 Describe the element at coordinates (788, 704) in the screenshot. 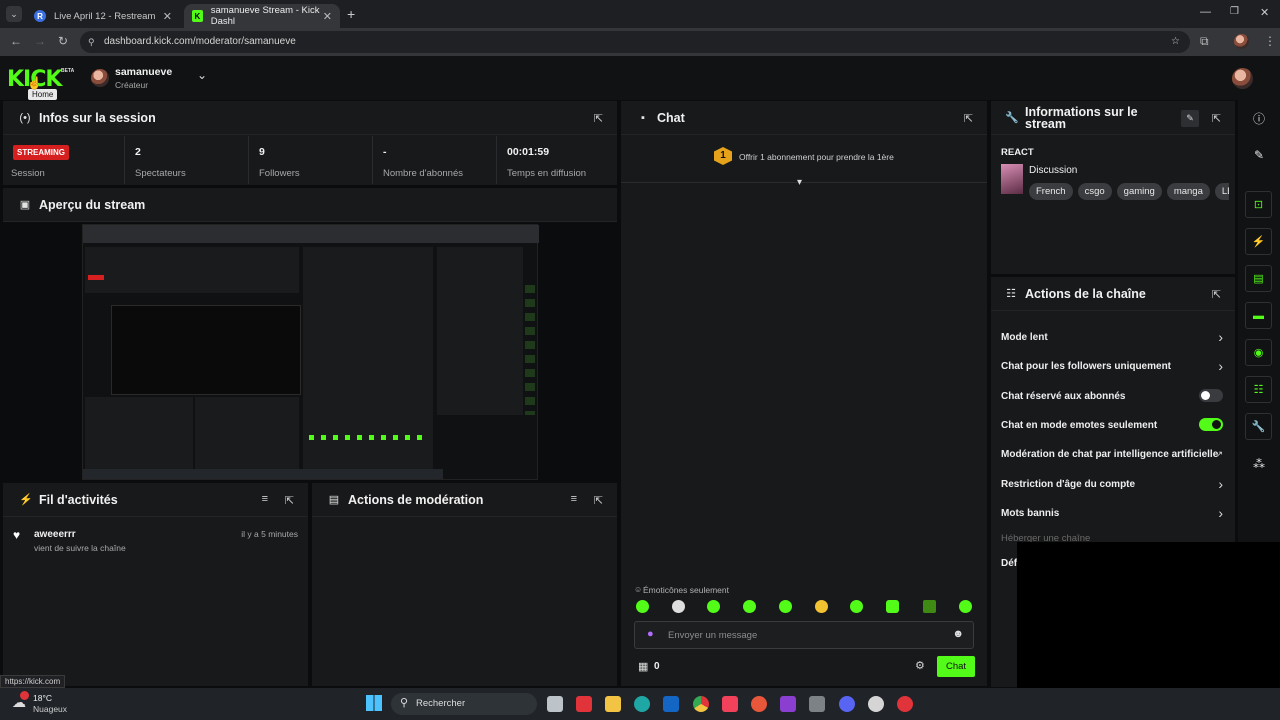

I see `app-purple-icon` at that location.